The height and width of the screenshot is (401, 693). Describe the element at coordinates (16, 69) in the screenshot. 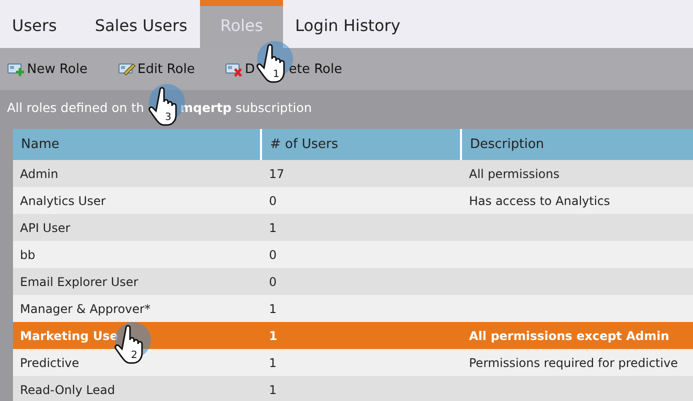

I see `new-role-icon` at that location.